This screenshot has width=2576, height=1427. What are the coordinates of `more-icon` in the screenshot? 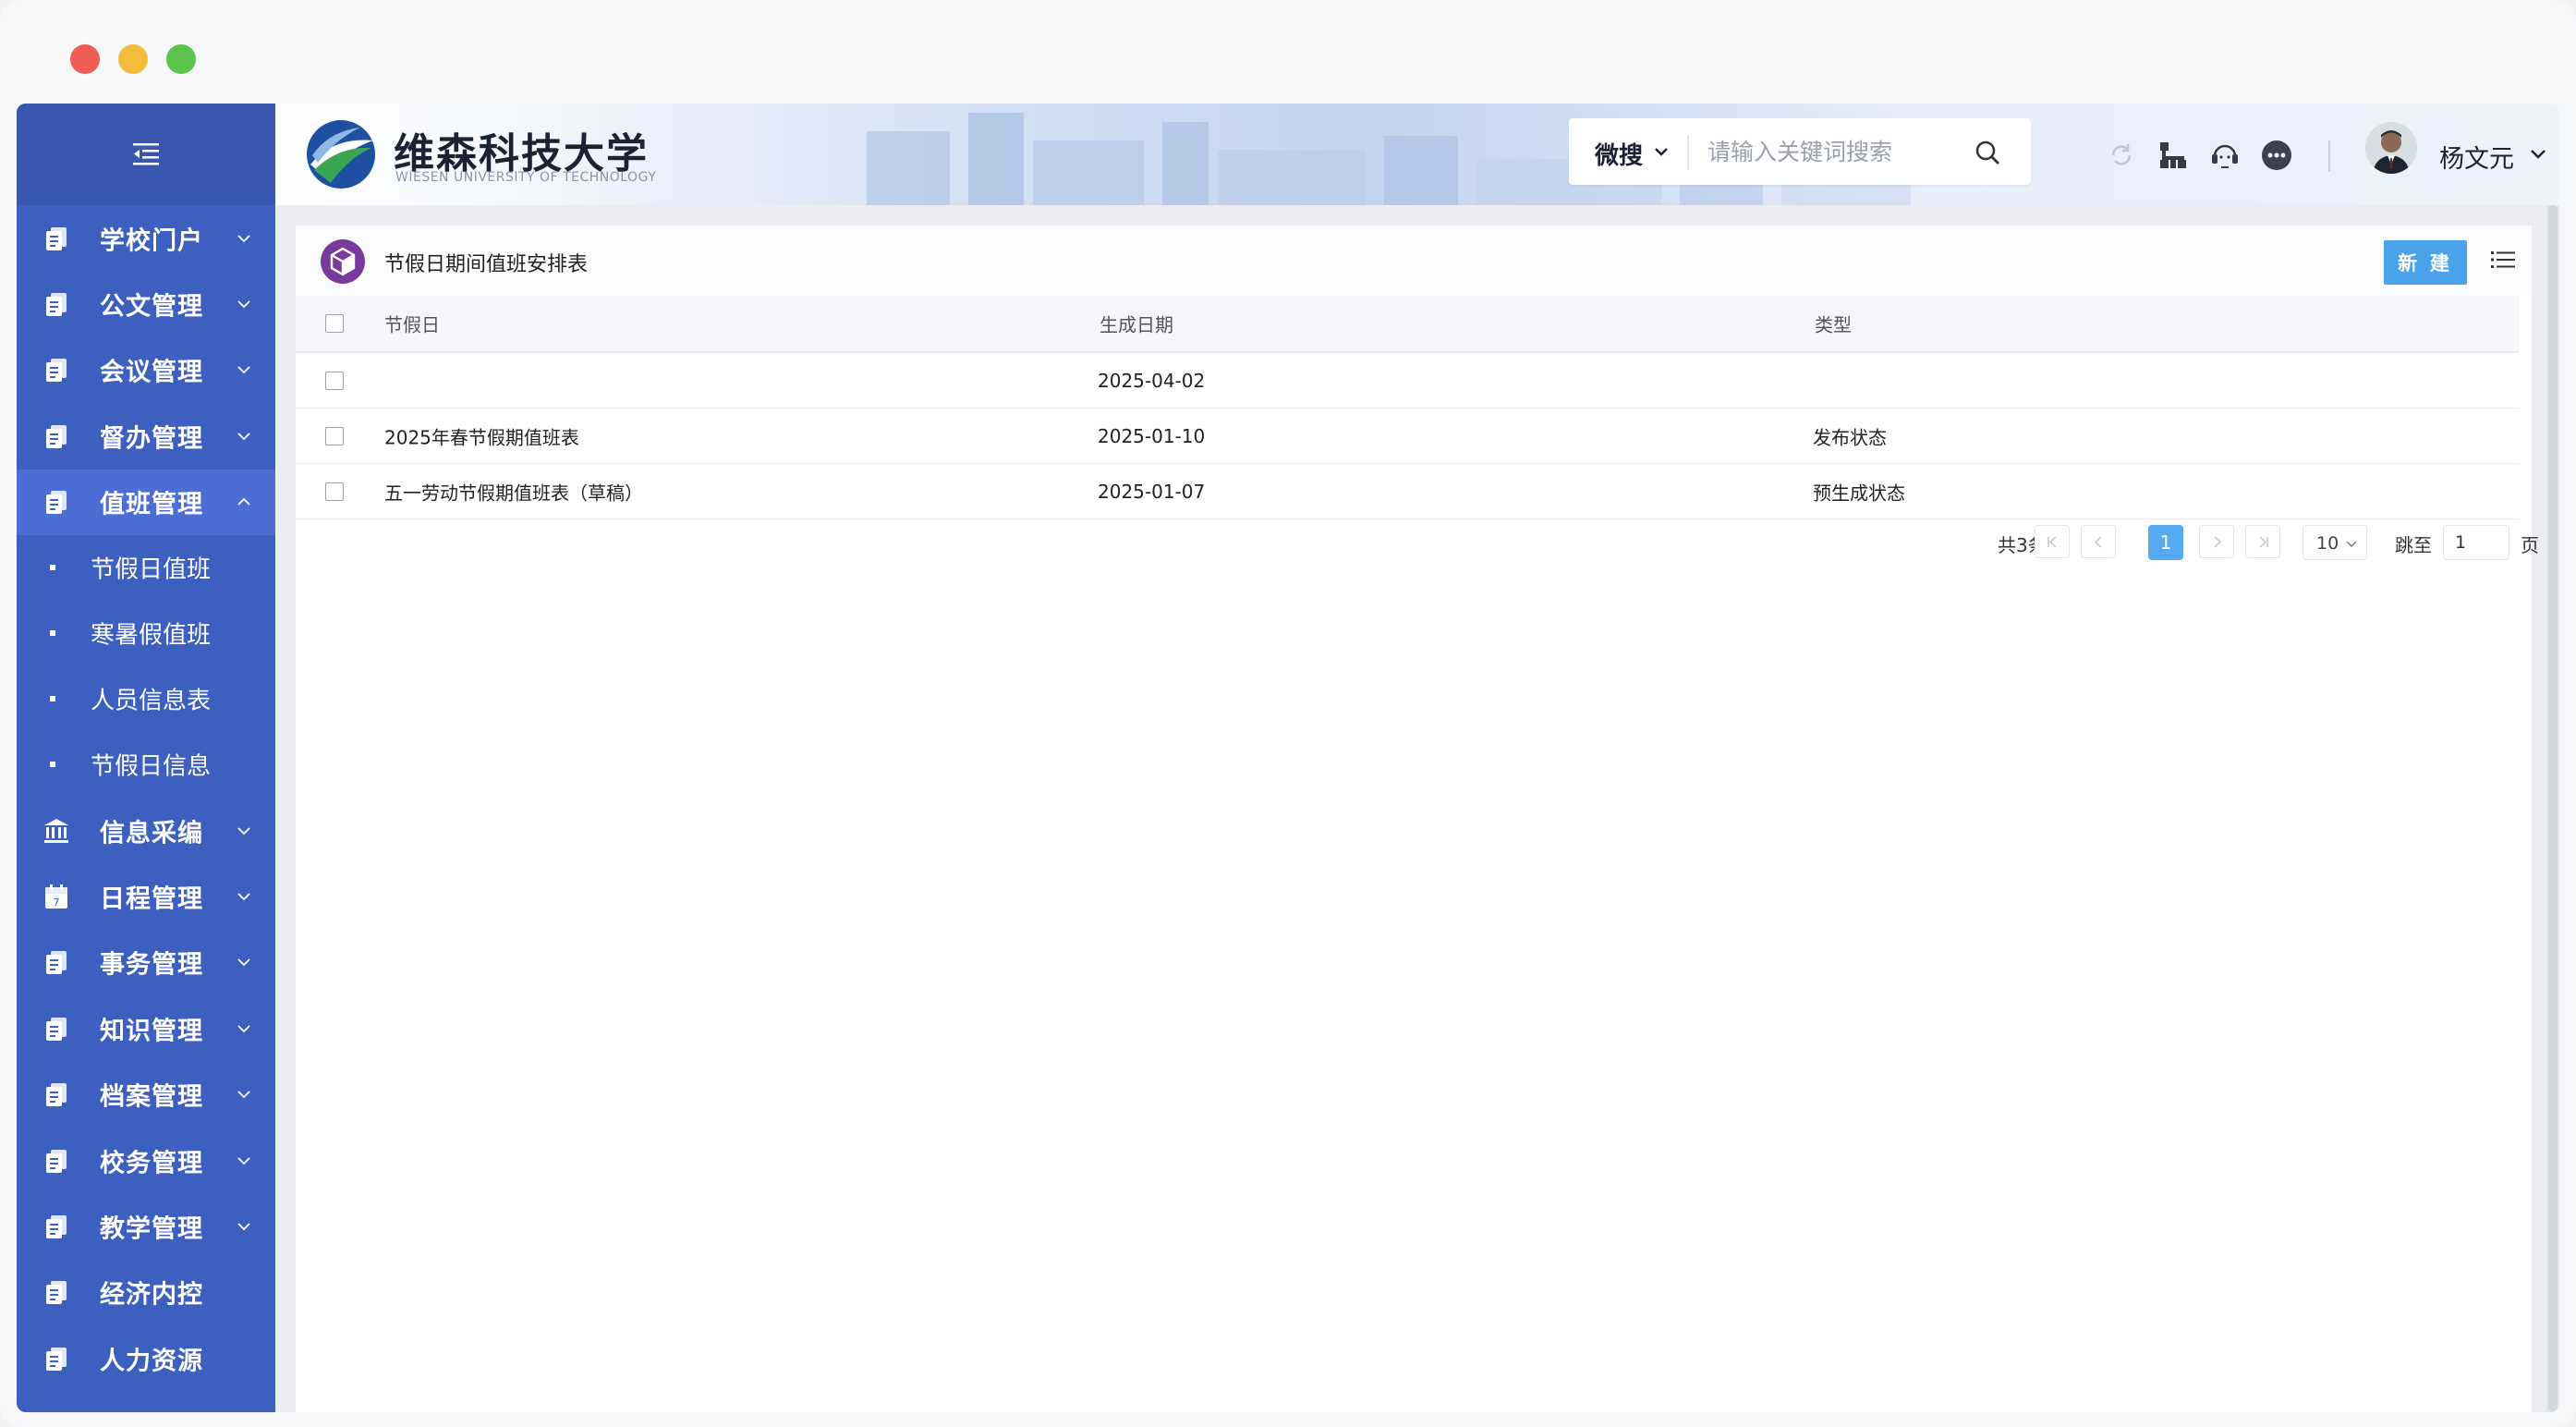 It's located at (2276, 155).